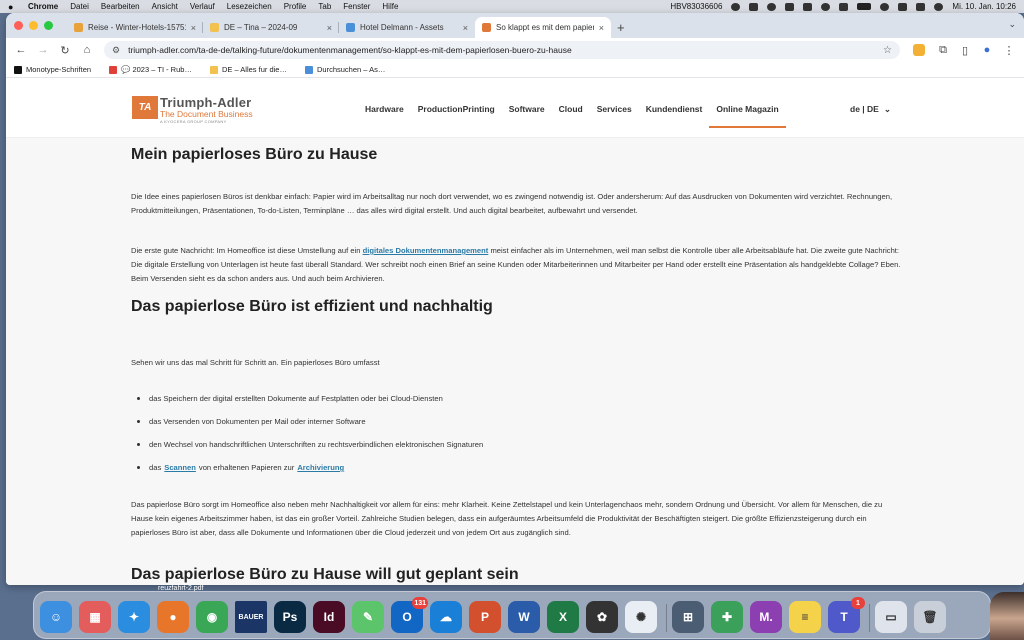 The image size is (1024, 640). I want to click on chrome-icon: ◉, so click(212, 617).